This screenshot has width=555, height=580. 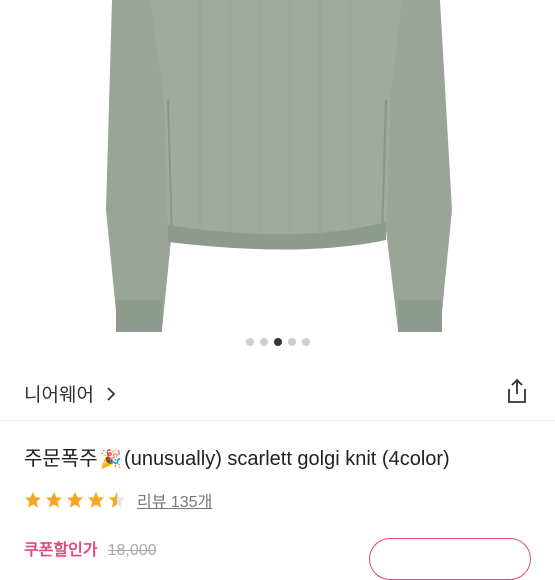 I want to click on party-popper-icon: 🎉, so click(x=111, y=459).